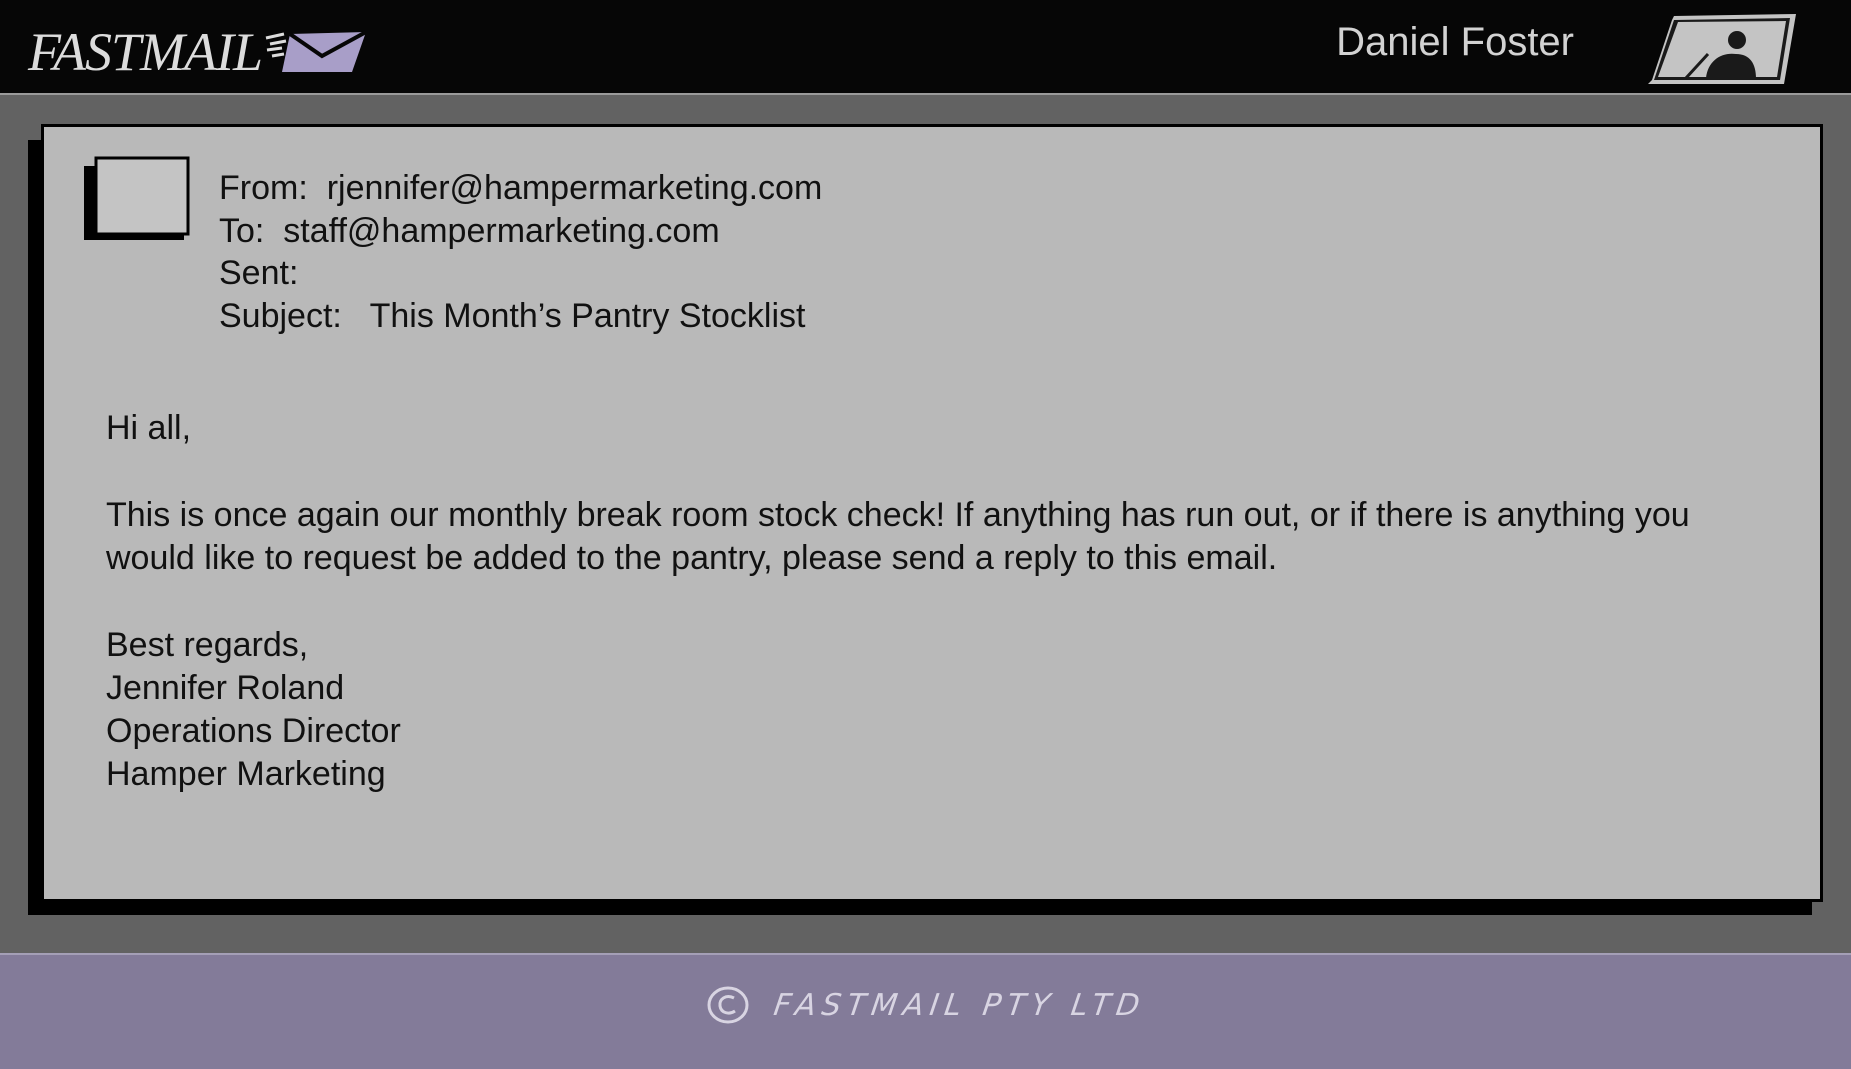  Describe the element at coordinates (501, 231) in the screenshot. I see `to-value: staff@hampermarketing.com` at that location.